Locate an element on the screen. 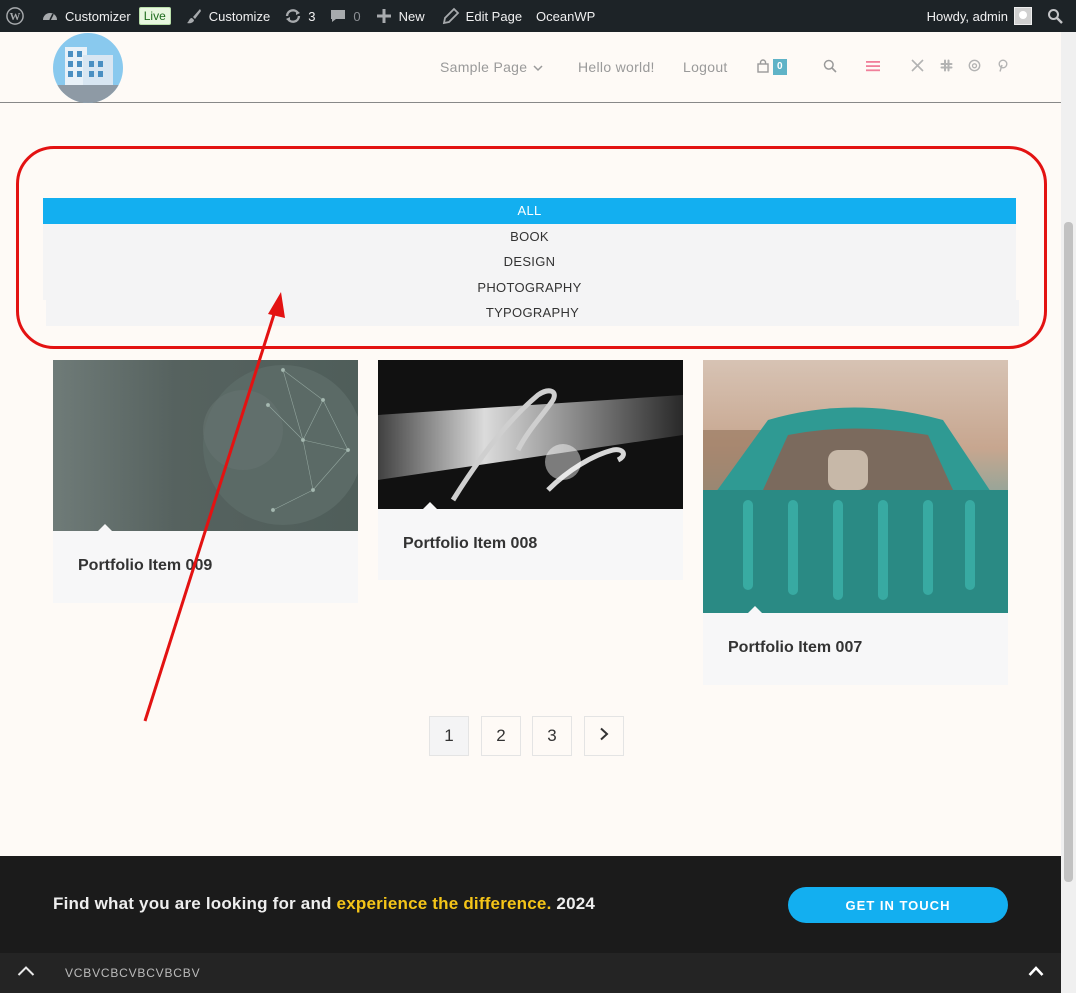 The width and height of the screenshot is (1076, 993). live-badge: Live is located at coordinates (154, 16).